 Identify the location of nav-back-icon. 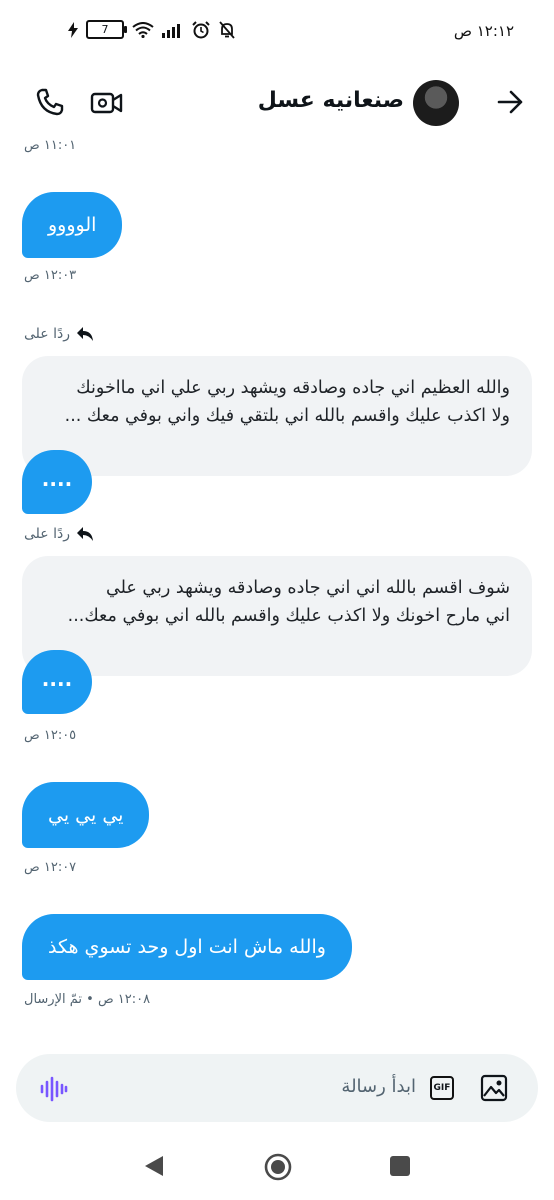
(154, 1166).